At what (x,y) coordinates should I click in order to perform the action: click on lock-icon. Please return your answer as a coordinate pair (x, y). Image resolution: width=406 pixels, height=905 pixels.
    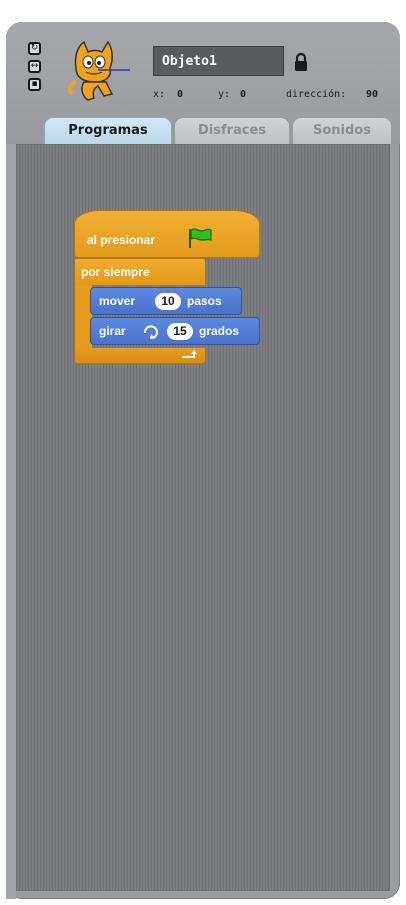
    Looking at the image, I should click on (301, 62).